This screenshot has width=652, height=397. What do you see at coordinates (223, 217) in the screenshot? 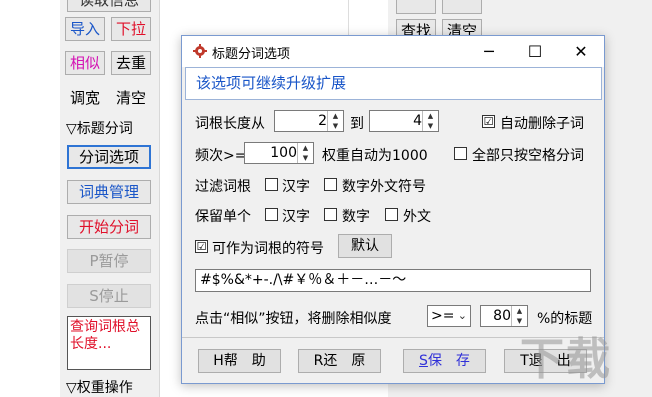
I see `keep-single-label: 保留单个` at bounding box center [223, 217].